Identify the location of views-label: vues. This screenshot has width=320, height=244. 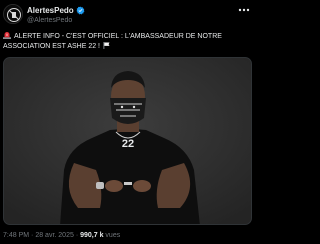
(113, 235).